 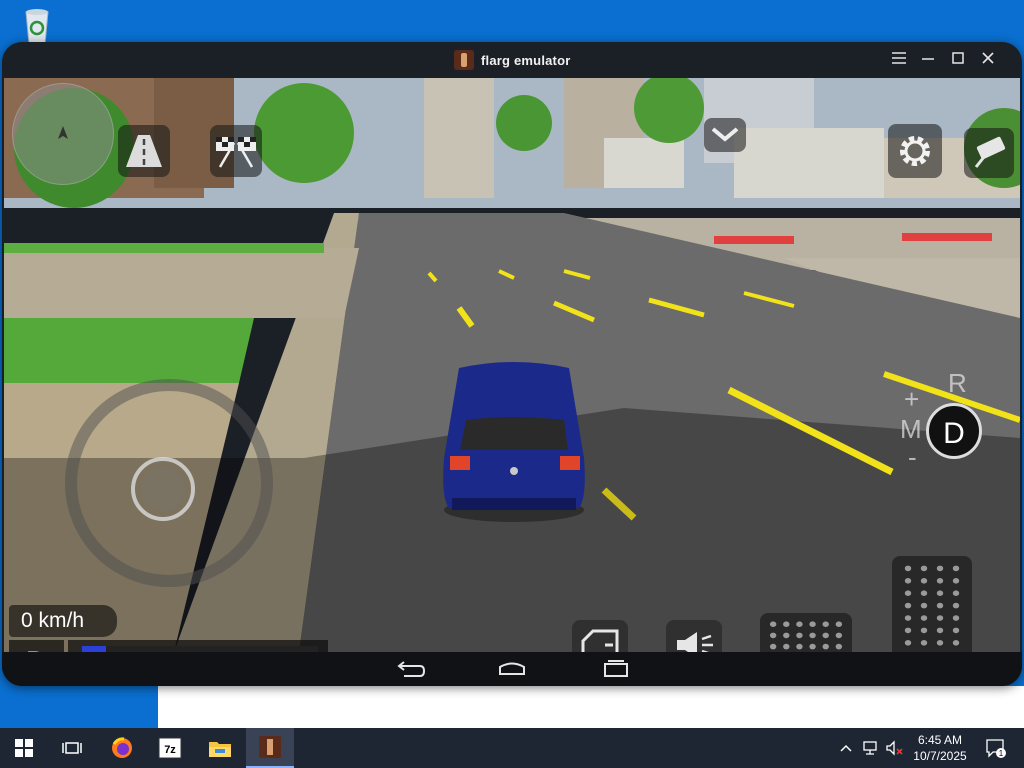 What do you see at coordinates (725, 135) in the screenshot?
I see `chevron-down-icon` at bounding box center [725, 135].